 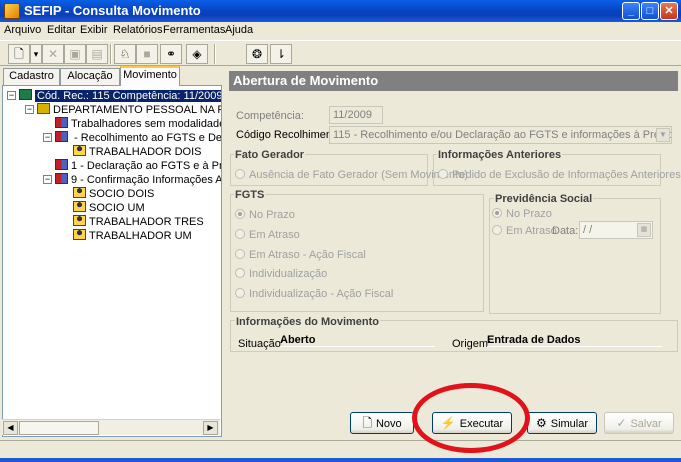 I want to click on simular-button: ⚙ Simular, so click(x=562, y=423).